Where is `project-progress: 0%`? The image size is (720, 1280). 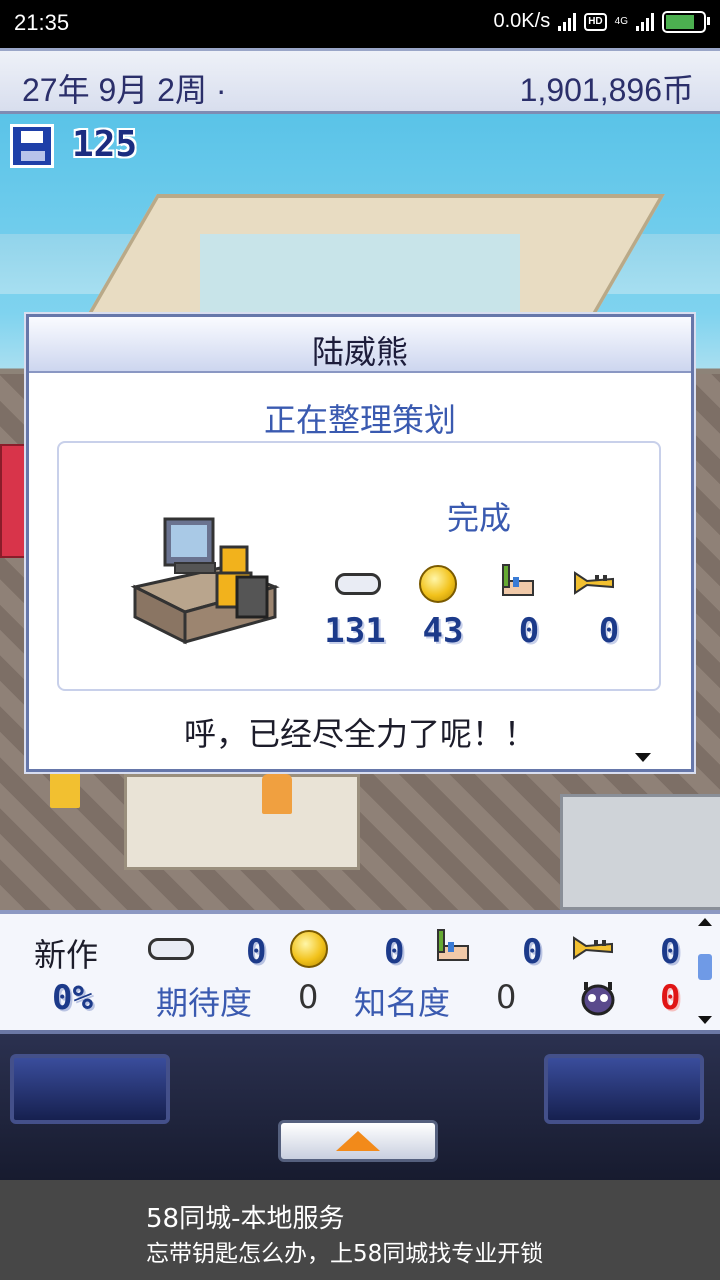
project-progress: 0% is located at coordinates (72, 998).